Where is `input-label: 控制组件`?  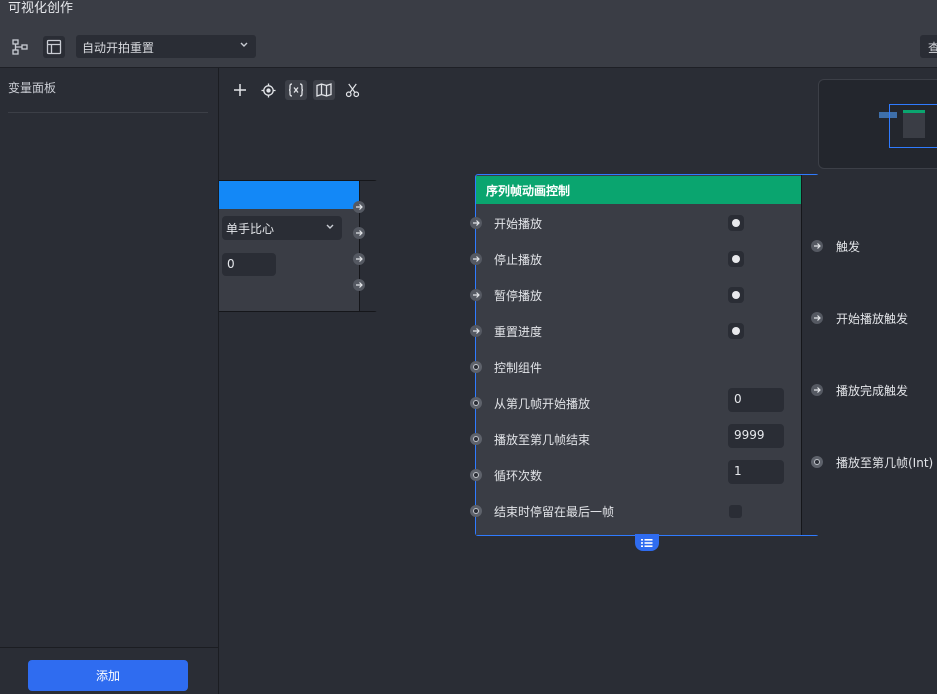 input-label: 控制组件 is located at coordinates (518, 368).